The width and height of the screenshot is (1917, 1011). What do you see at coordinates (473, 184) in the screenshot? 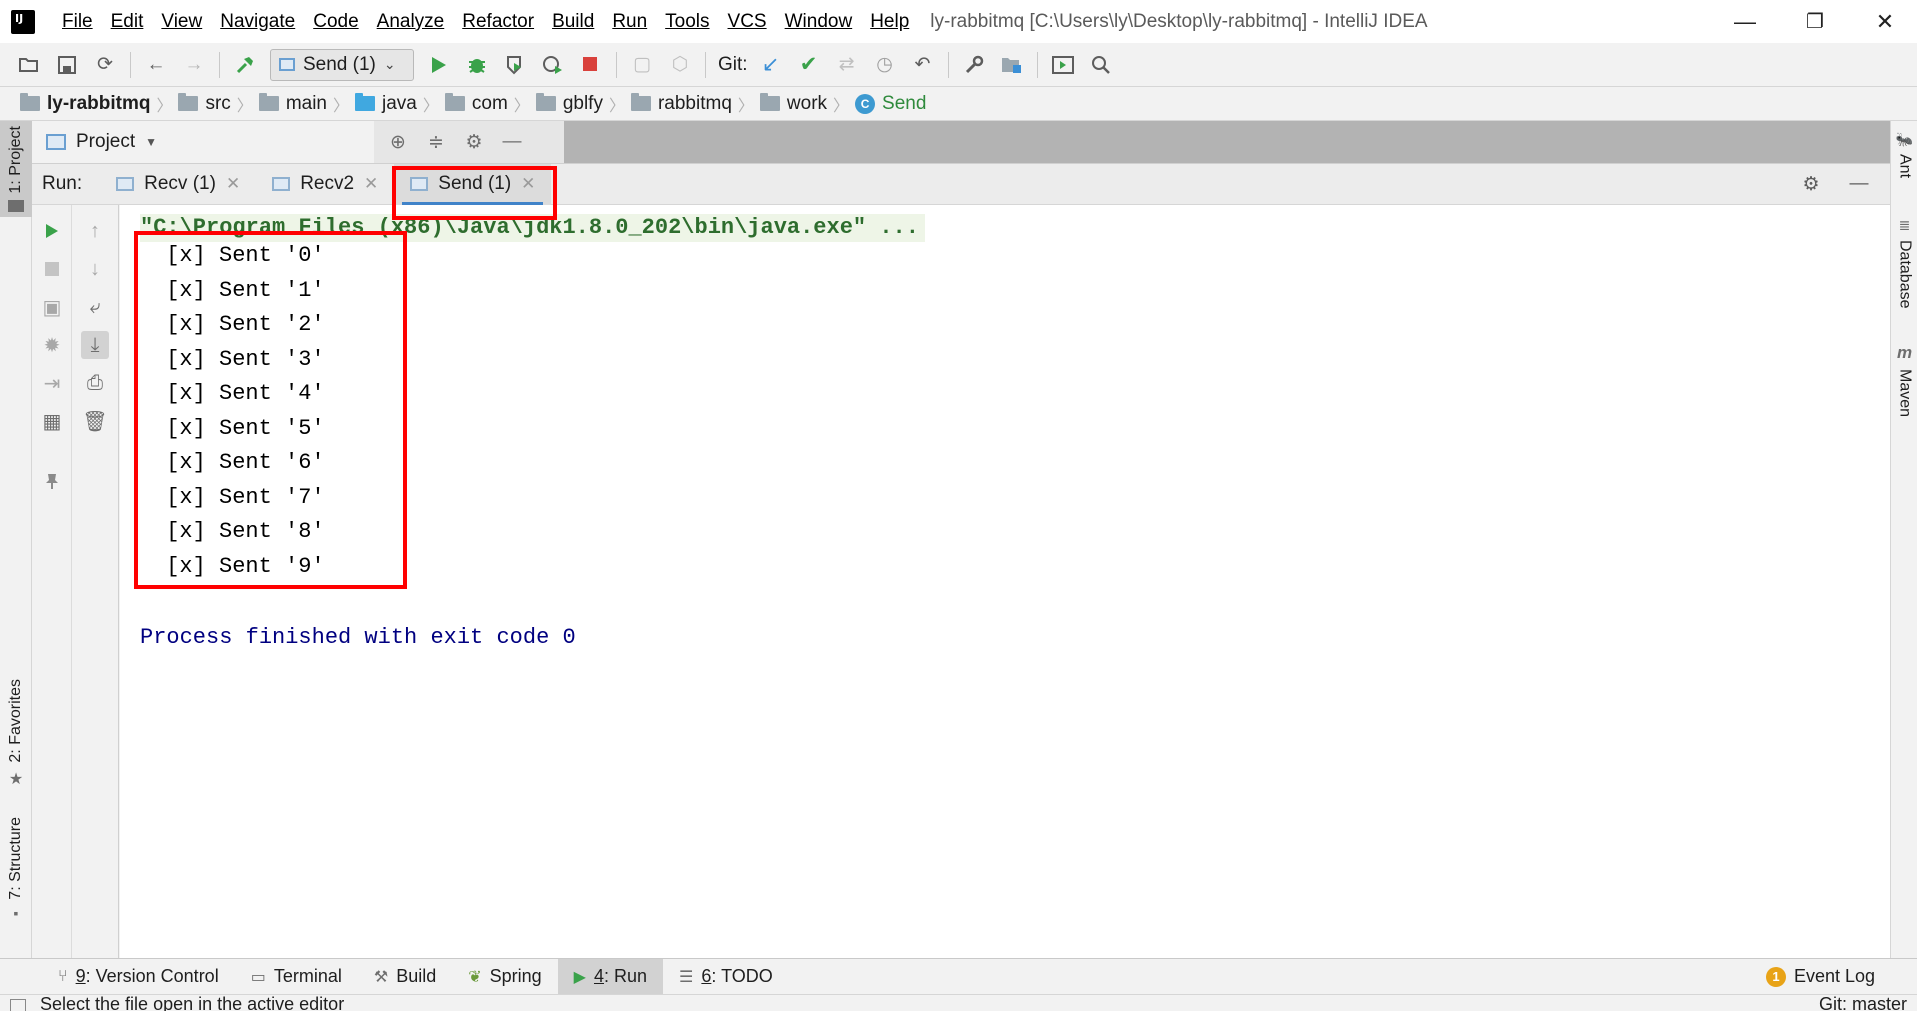
I see `run-tab-send-1: Send (1) ✕` at bounding box center [473, 184].